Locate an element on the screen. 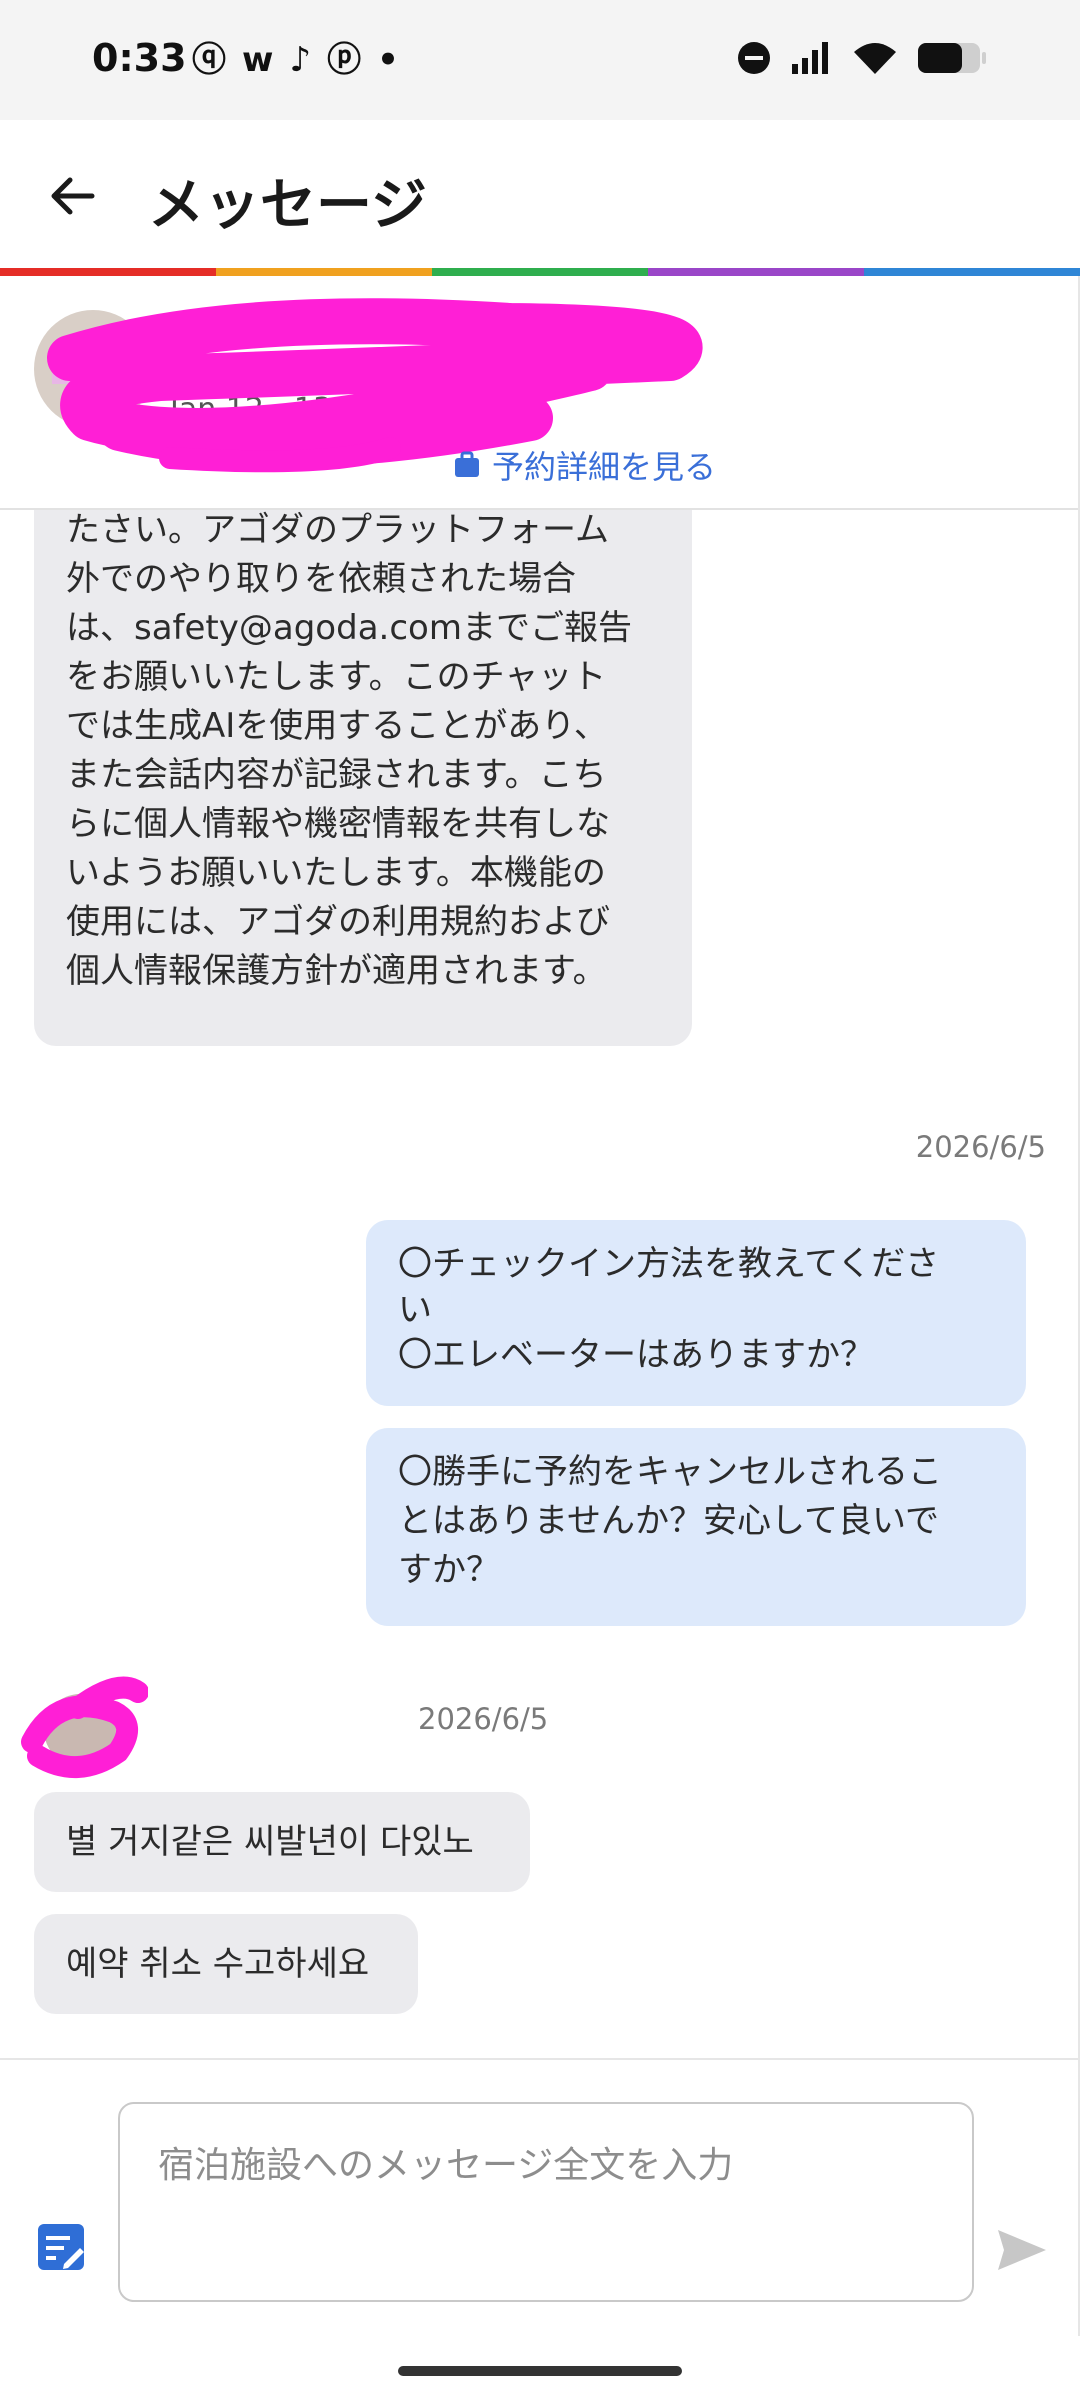 The width and height of the screenshot is (1080, 2400). system-notice-line: では生成AIを使用することがあり、 is located at coordinates (337, 726).